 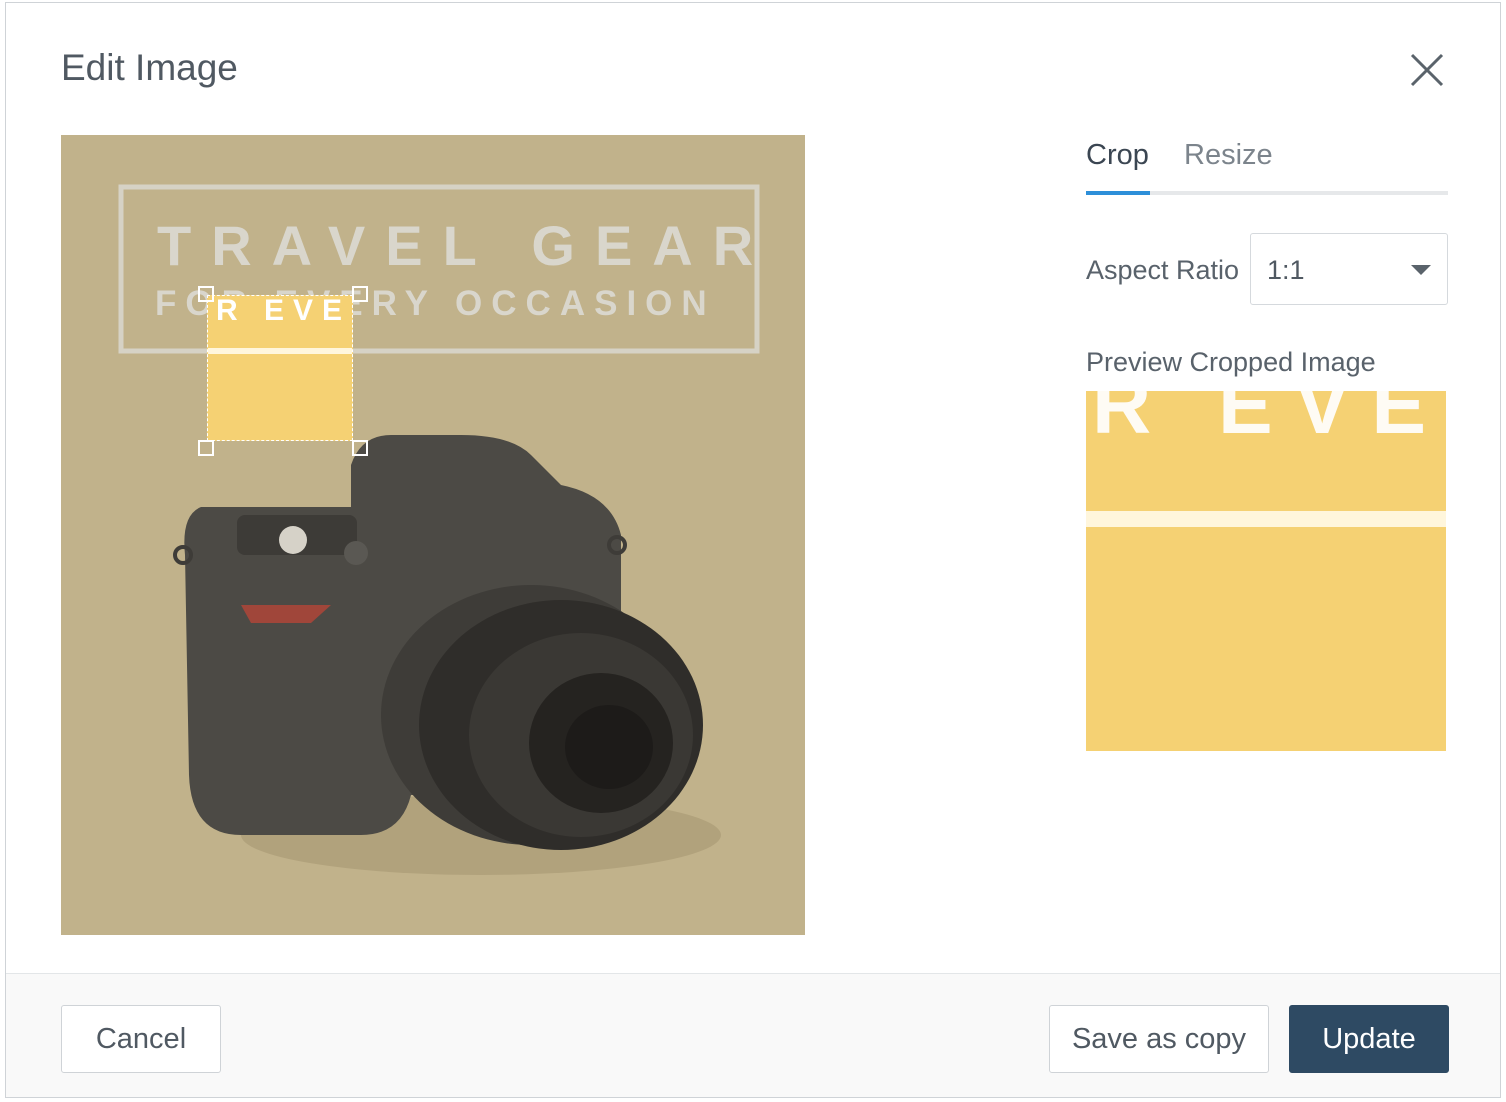 I want to click on crop-handle-top-left, so click(x=206, y=294).